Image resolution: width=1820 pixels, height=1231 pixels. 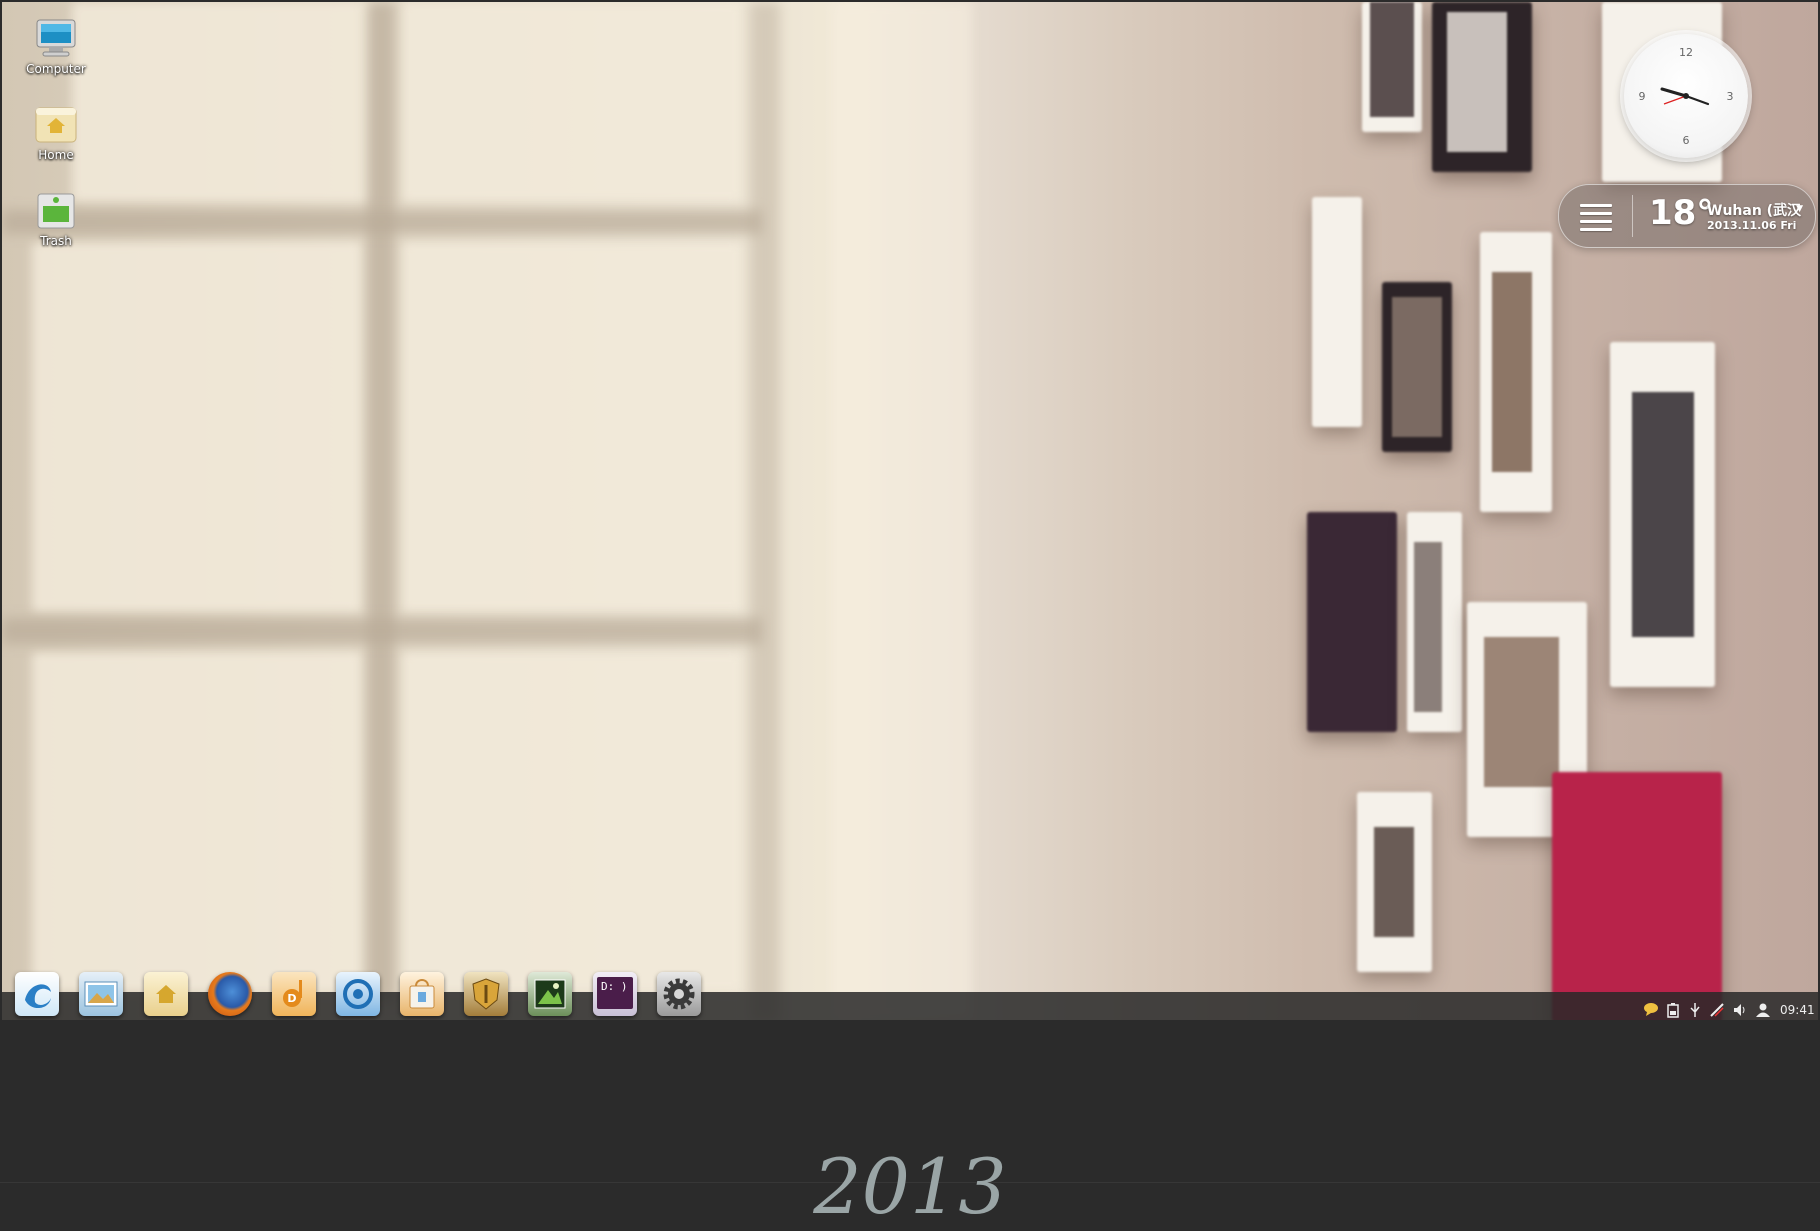 I want to click on battery-icon, so click(x=1673, y=1011).